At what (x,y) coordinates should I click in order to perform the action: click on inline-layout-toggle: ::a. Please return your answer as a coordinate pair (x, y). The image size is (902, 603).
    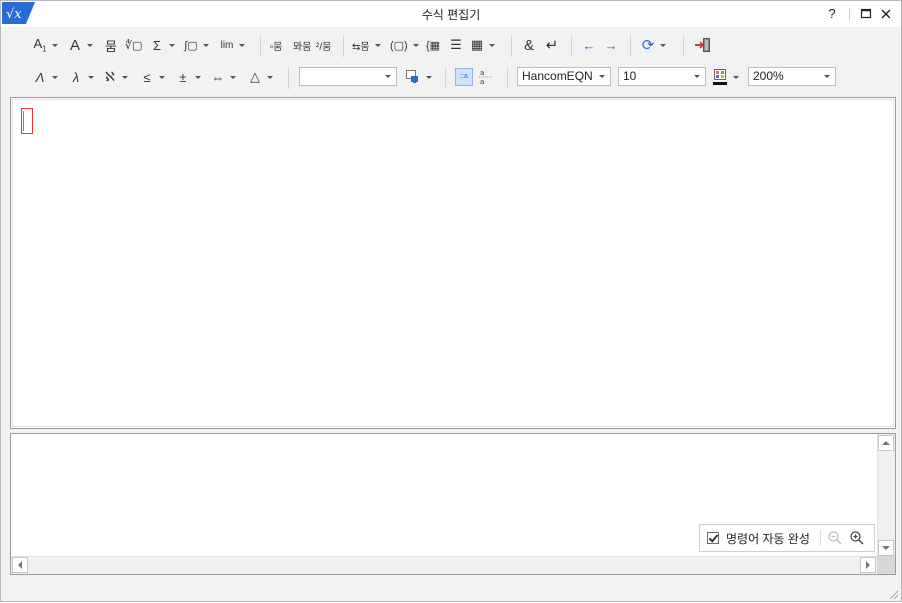
    Looking at the image, I should click on (464, 77).